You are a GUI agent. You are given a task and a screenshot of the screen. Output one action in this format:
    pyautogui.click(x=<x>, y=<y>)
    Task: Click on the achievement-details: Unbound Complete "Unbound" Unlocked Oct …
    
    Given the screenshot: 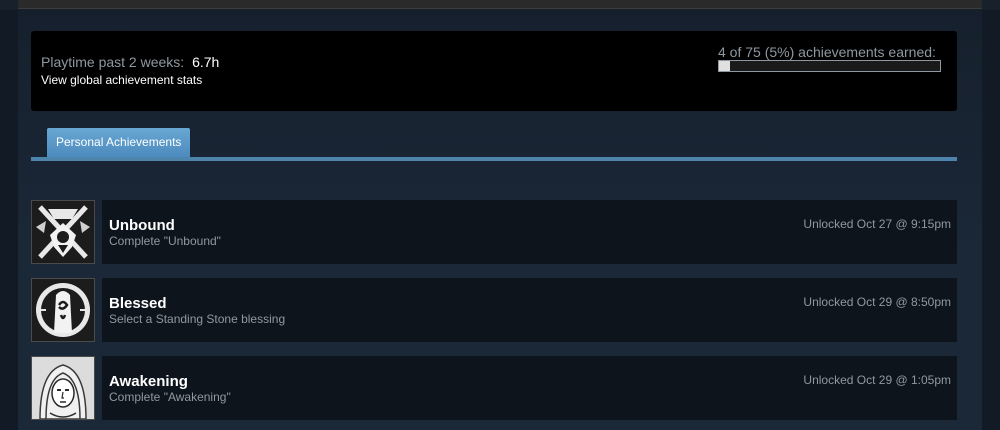 What is the action you would take?
    pyautogui.click(x=529, y=232)
    